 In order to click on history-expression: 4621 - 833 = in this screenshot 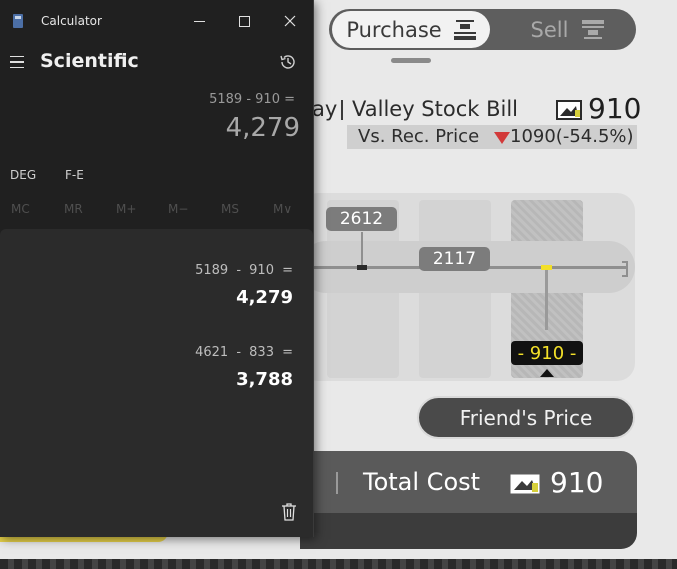, I will do `click(244, 352)`.